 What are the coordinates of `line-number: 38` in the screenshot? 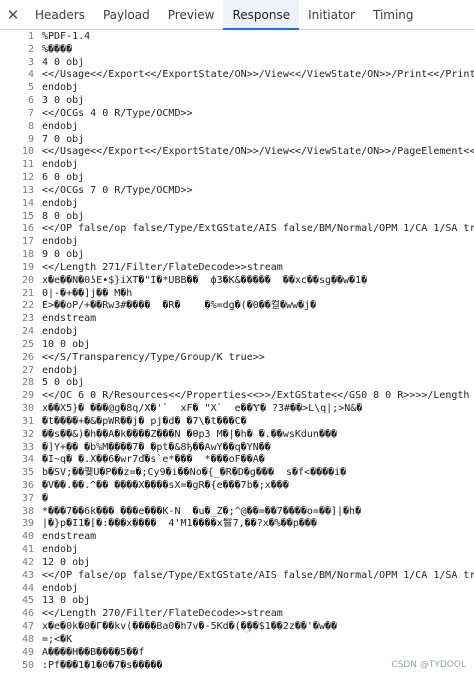 It's located at (27, 511).